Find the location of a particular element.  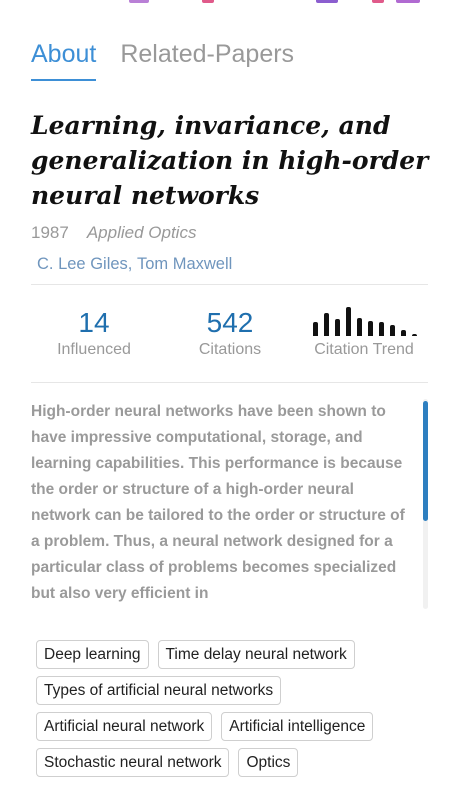

citation-trend-chart is located at coordinates (364, 323).